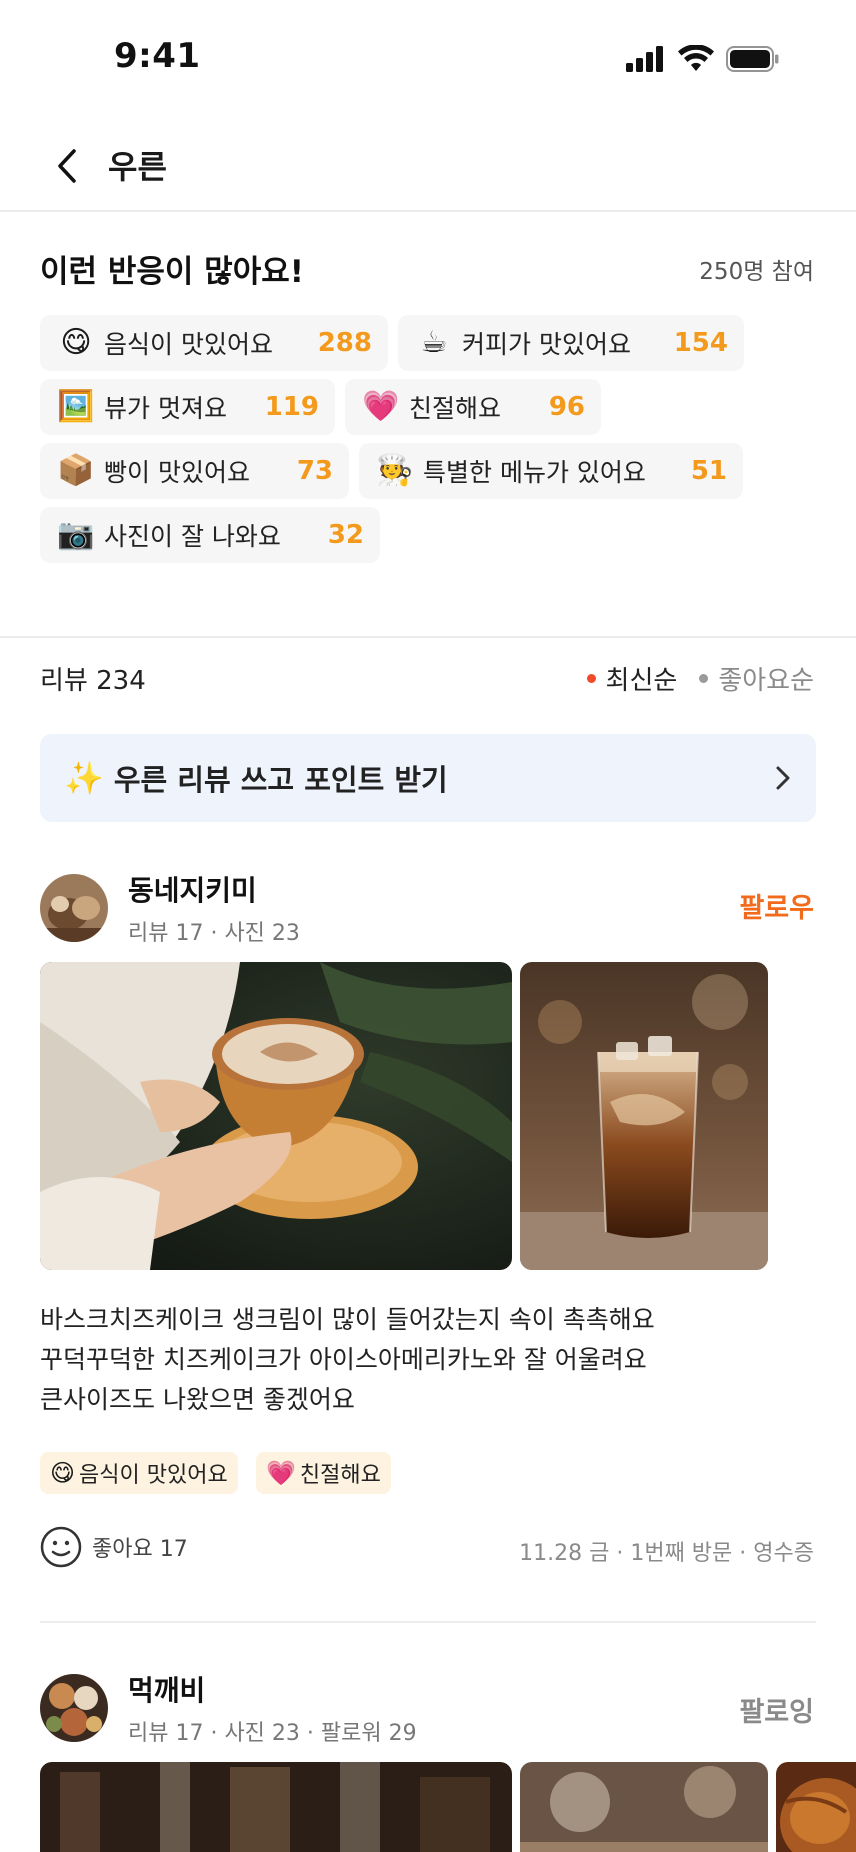 Image resolution: width=856 pixels, height=1852 pixels. Describe the element at coordinates (708, 471) in the screenshot. I see `reaction-count: 51` at that location.